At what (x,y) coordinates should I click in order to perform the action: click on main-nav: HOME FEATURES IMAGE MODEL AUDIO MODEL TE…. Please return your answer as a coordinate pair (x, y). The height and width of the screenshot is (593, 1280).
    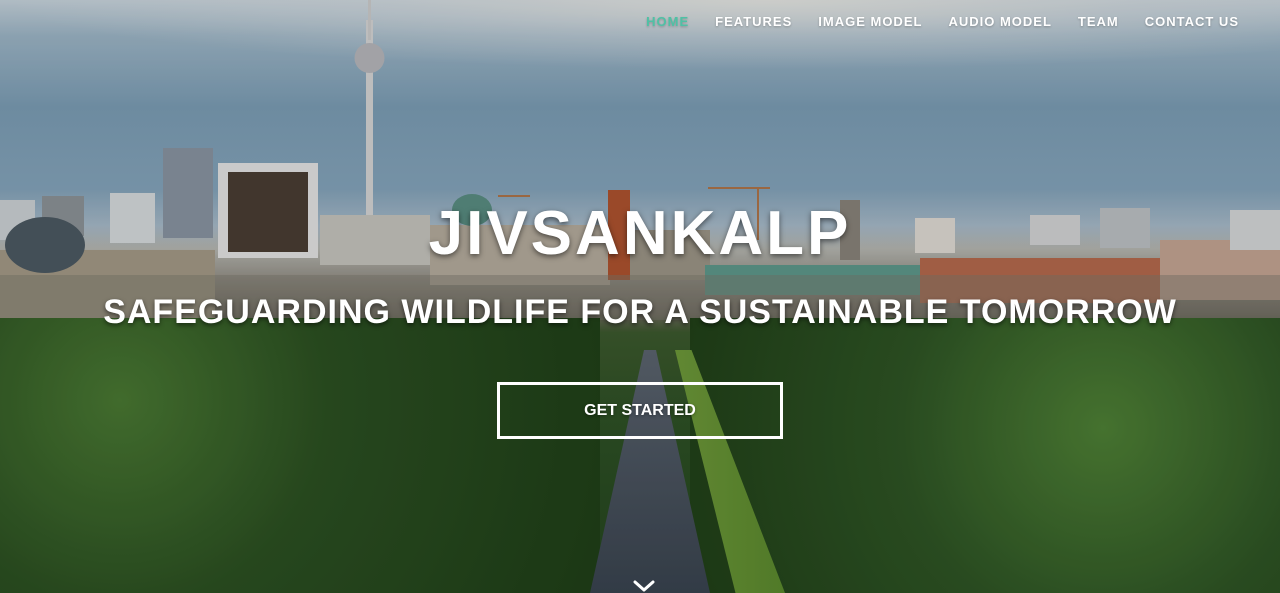
    Looking at the image, I should click on (929, 22).